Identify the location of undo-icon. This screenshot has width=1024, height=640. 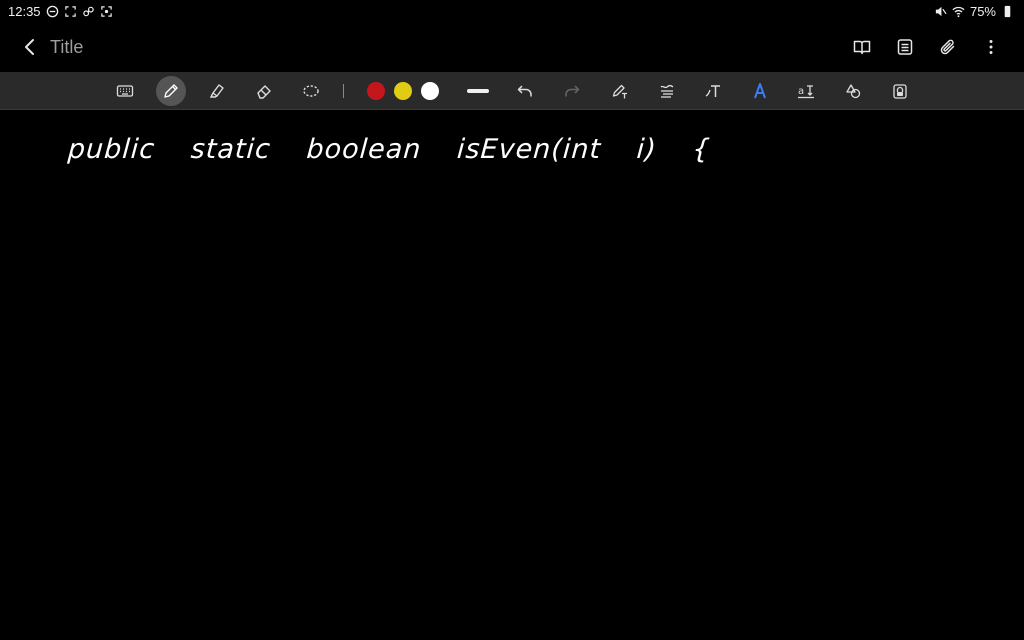
(524, 91).